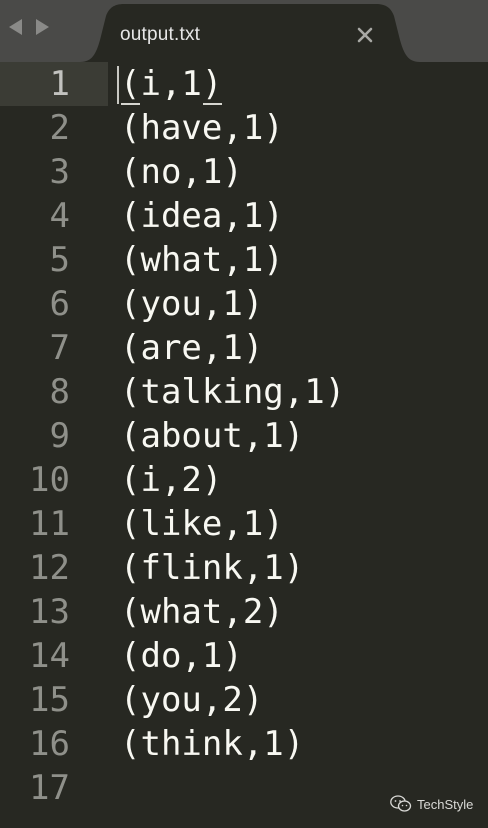 This screenshot has width=488, height=828. I want to click on line-number: 6, so click(59, 304).